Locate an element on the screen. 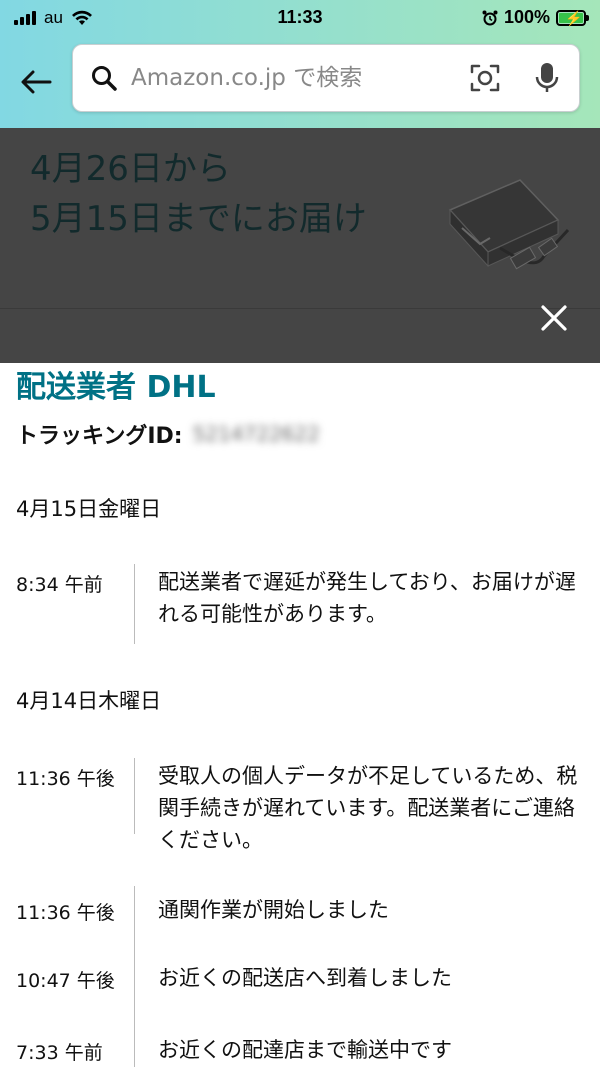 The height and width of the screenshot is (1067, 600). day-header: 4月15日金曜日 is located at coordinates (89, 509).